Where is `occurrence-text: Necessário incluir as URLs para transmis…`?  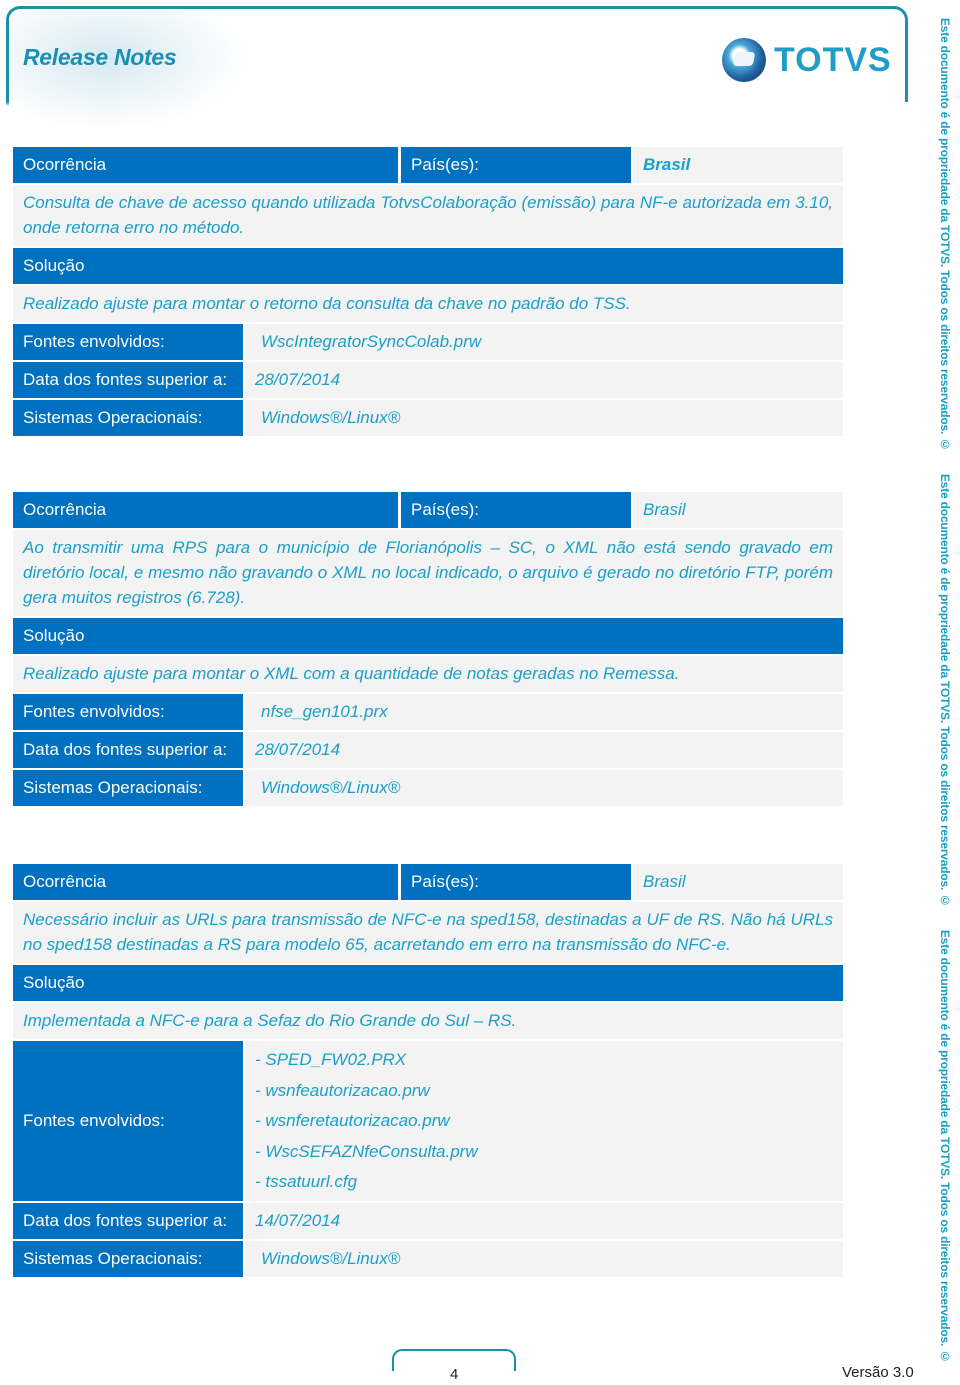 occurrence-text: Necessário incluir as URLs para transmis… is located at coordinates (428, 932).